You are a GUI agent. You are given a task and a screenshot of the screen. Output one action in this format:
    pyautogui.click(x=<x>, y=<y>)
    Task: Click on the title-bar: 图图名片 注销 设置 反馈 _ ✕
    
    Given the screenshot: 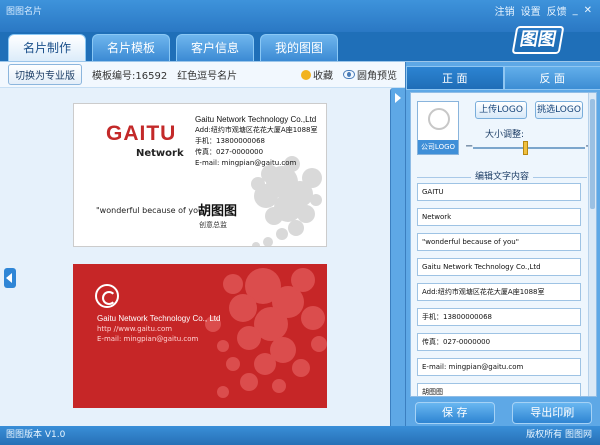 What is the action you would take?
    pyautogui.click(x=300, y=16)
    